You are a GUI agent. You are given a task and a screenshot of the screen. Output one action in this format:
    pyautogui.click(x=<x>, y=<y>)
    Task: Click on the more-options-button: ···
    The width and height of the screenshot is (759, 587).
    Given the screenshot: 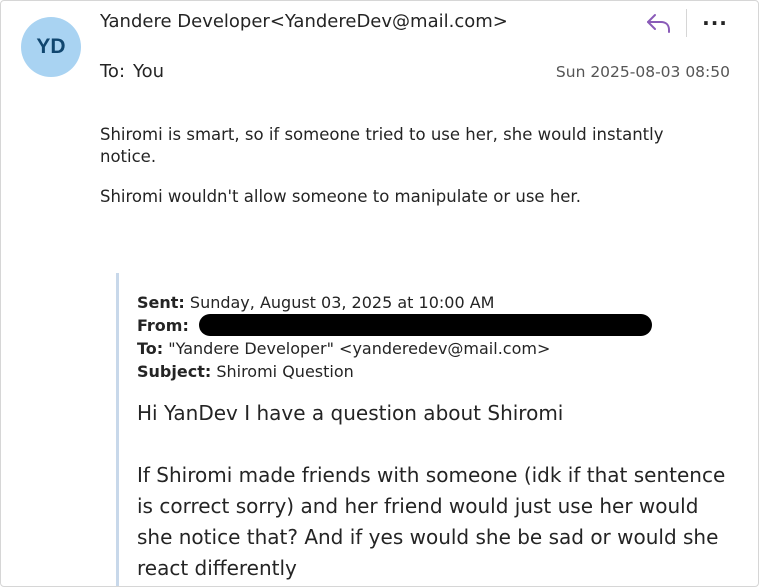 What is the action you would take?
    pyautogui.click(x=715, y=23)
    